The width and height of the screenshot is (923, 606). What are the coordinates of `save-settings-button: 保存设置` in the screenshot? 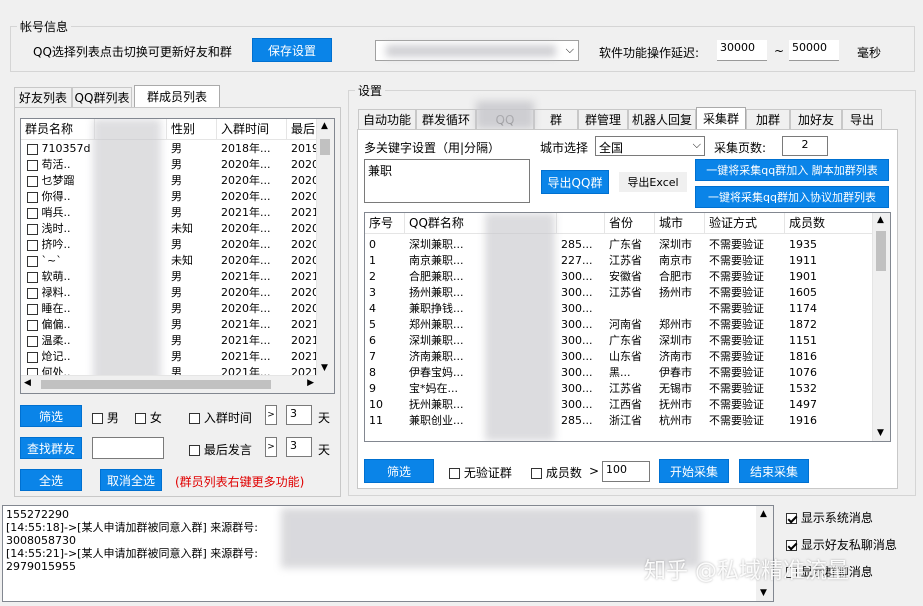 It's located at (292, 50).